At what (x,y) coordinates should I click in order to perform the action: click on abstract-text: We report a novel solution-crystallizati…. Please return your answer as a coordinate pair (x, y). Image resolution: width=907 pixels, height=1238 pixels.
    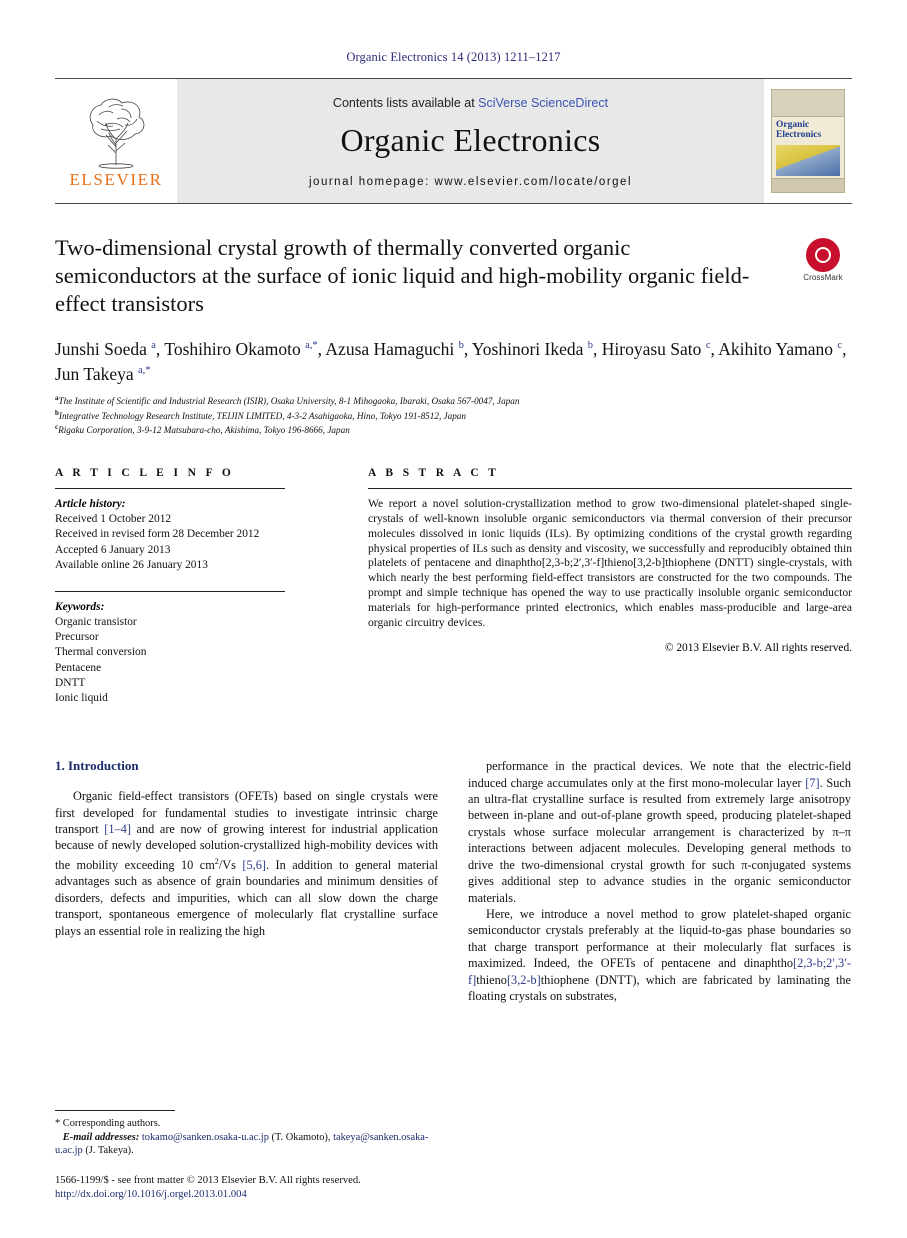
    Looking at the image, I should click on (610, 563).